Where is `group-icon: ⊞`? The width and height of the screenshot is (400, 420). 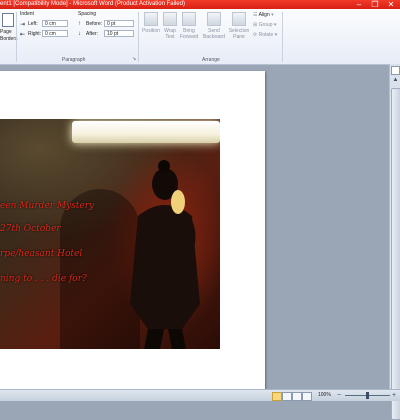
group-icon: ⊞ is located at coordinates (255, 25).